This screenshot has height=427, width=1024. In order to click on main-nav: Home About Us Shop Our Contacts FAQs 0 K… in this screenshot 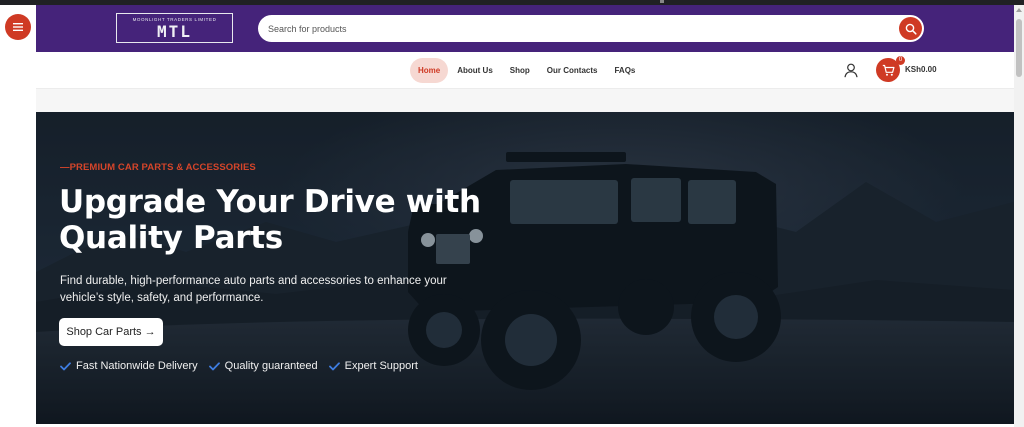, I will do `click(525, 70)`.